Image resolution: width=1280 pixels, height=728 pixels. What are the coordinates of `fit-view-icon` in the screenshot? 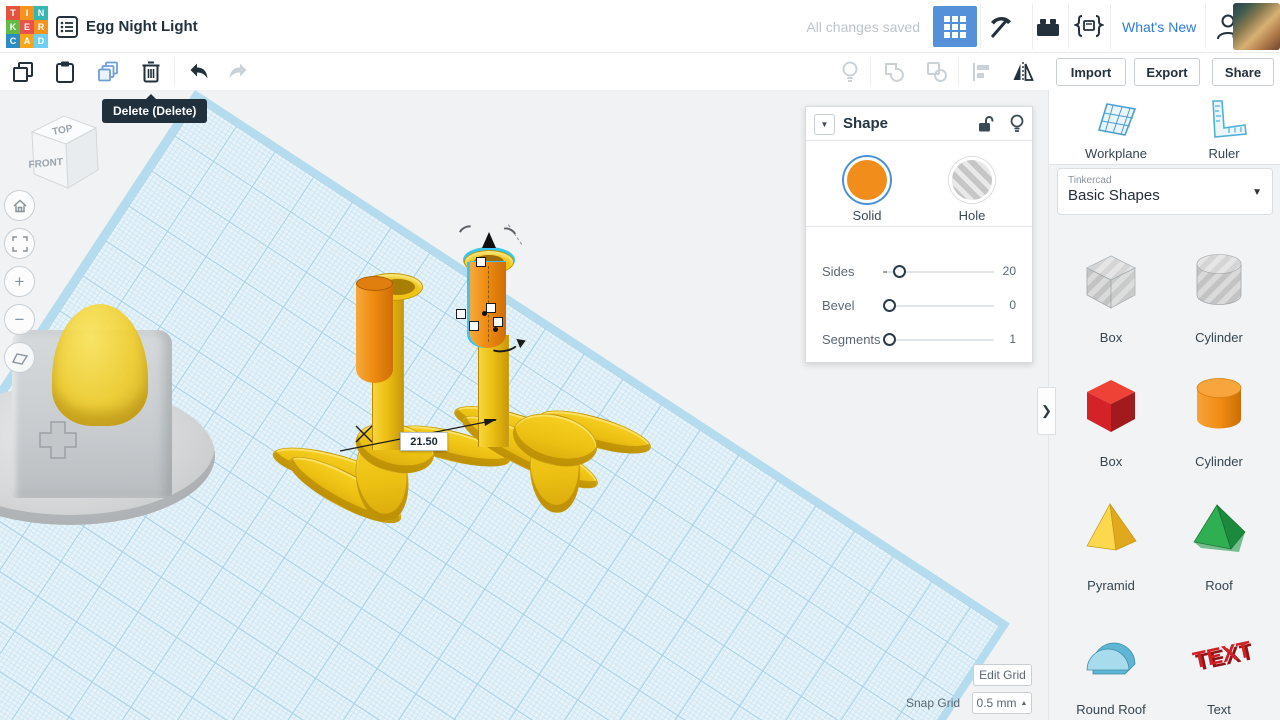 It's located at (19, 243).